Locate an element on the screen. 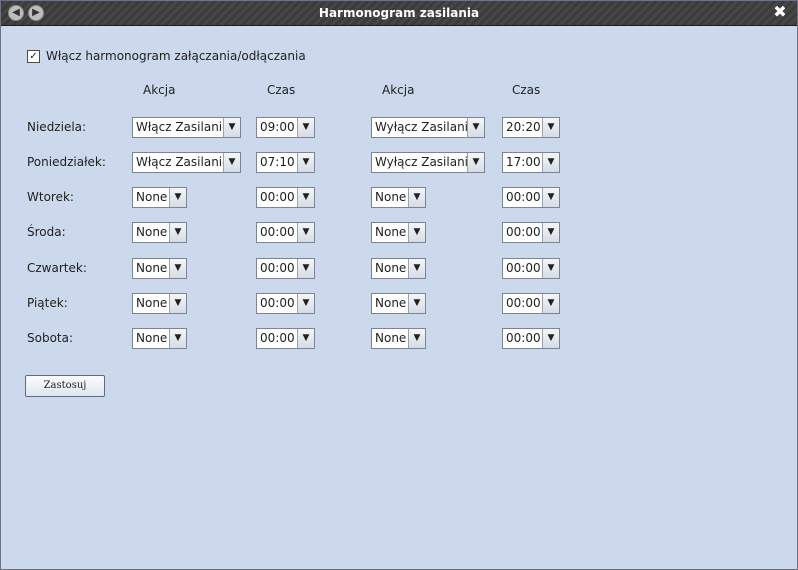  action1-select-thursday: None ▼ is located at coordinates (159, 268).